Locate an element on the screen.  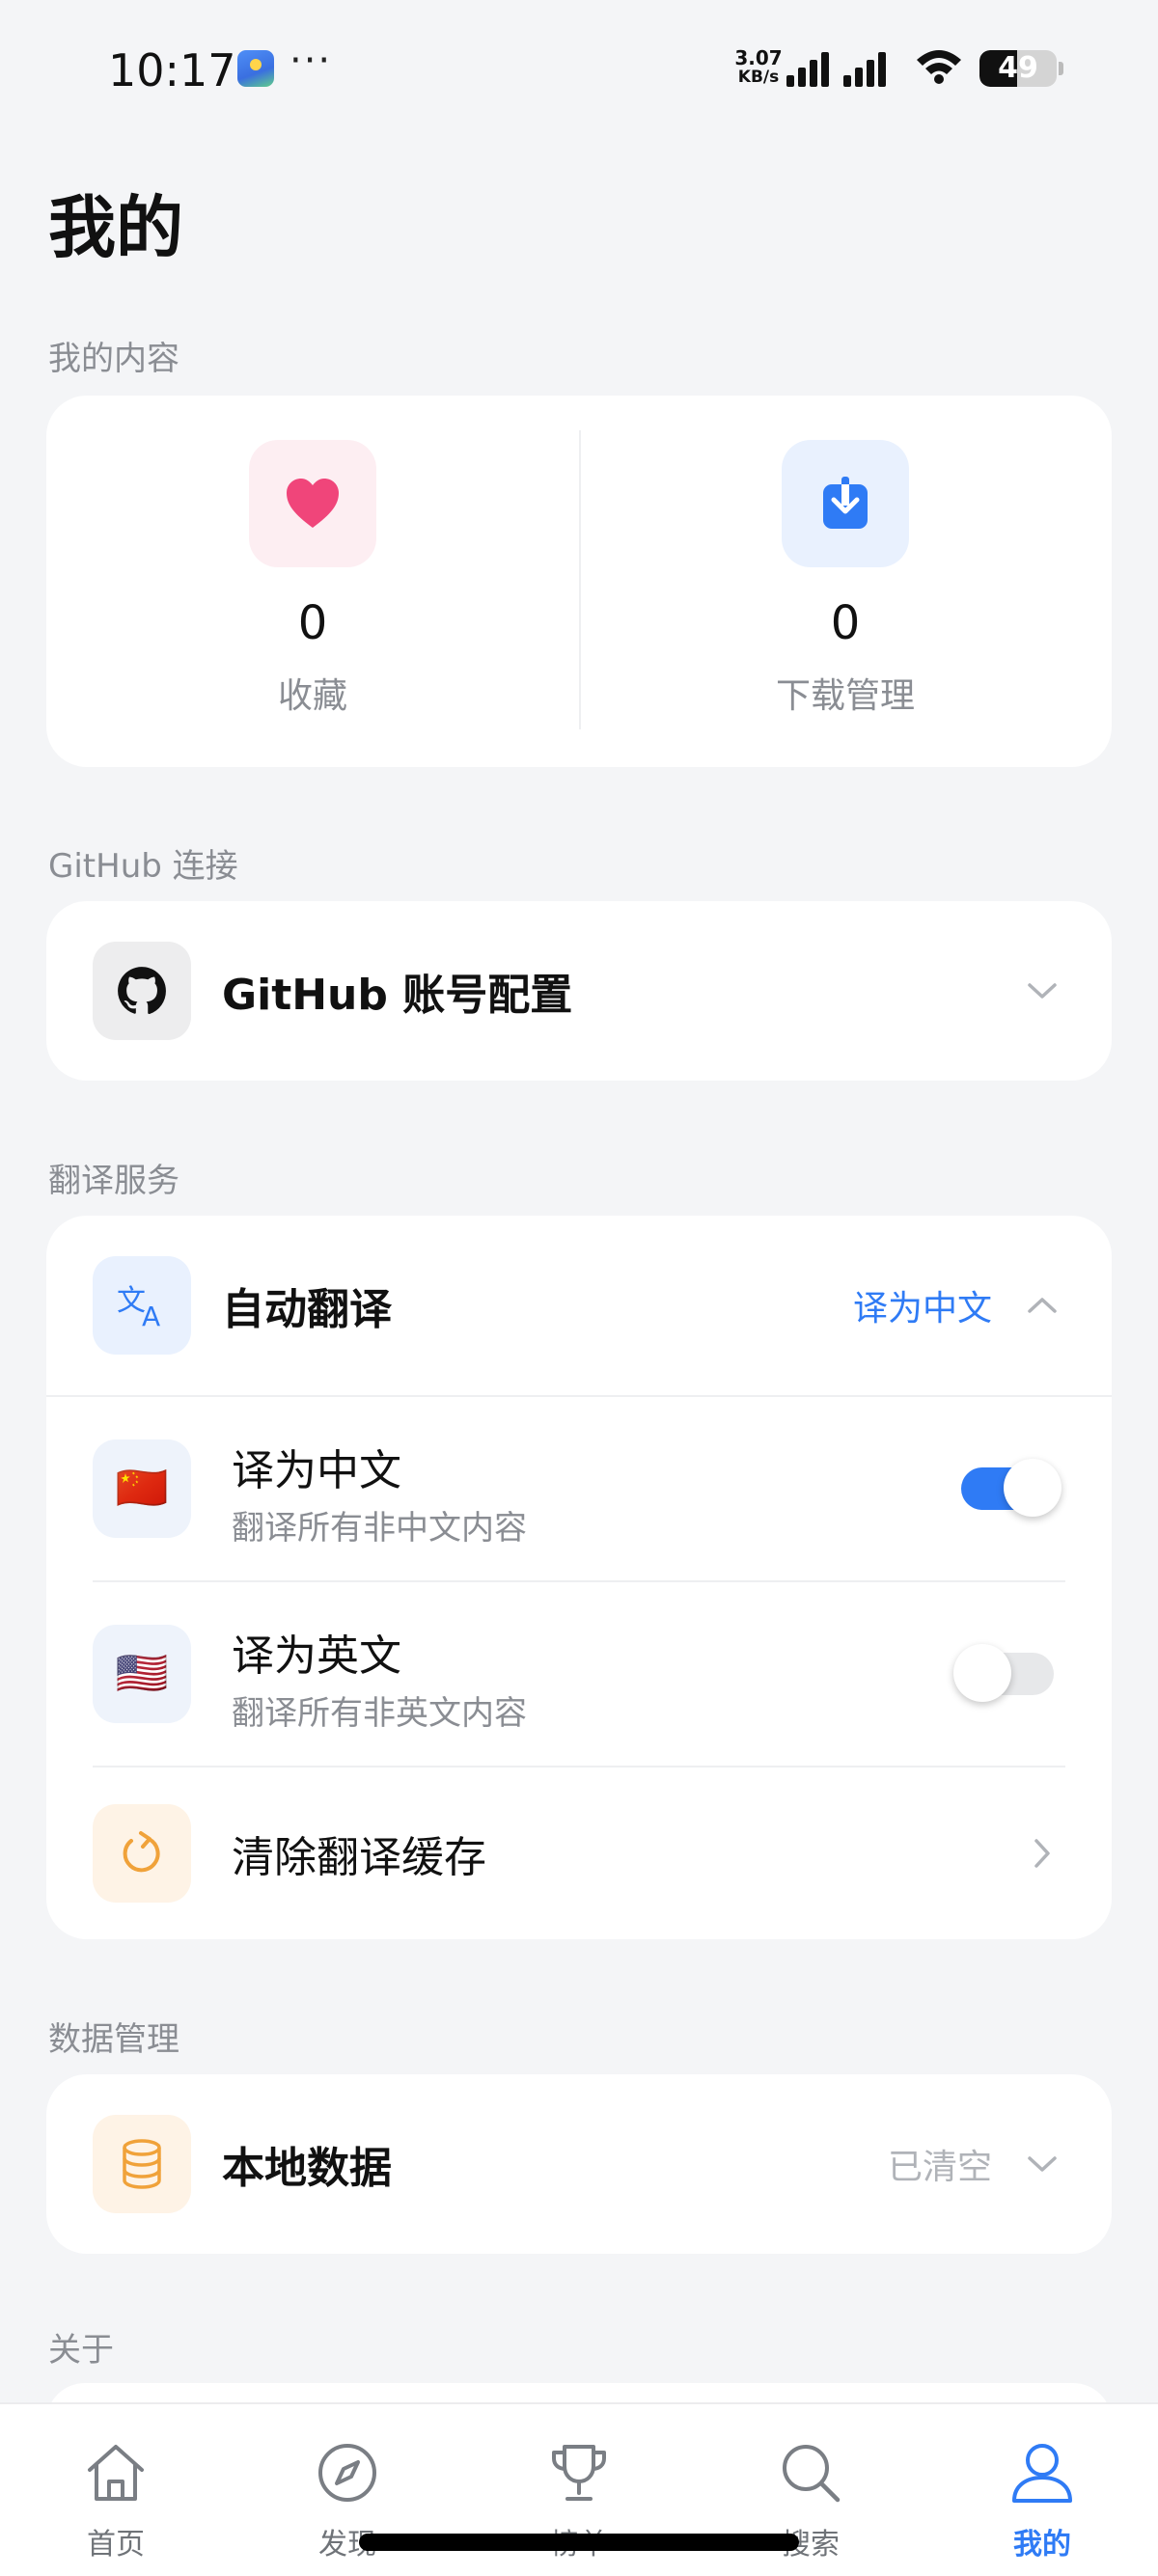
us-flag-icon: 🇺🇸 is located at coordinates (142, 1674).